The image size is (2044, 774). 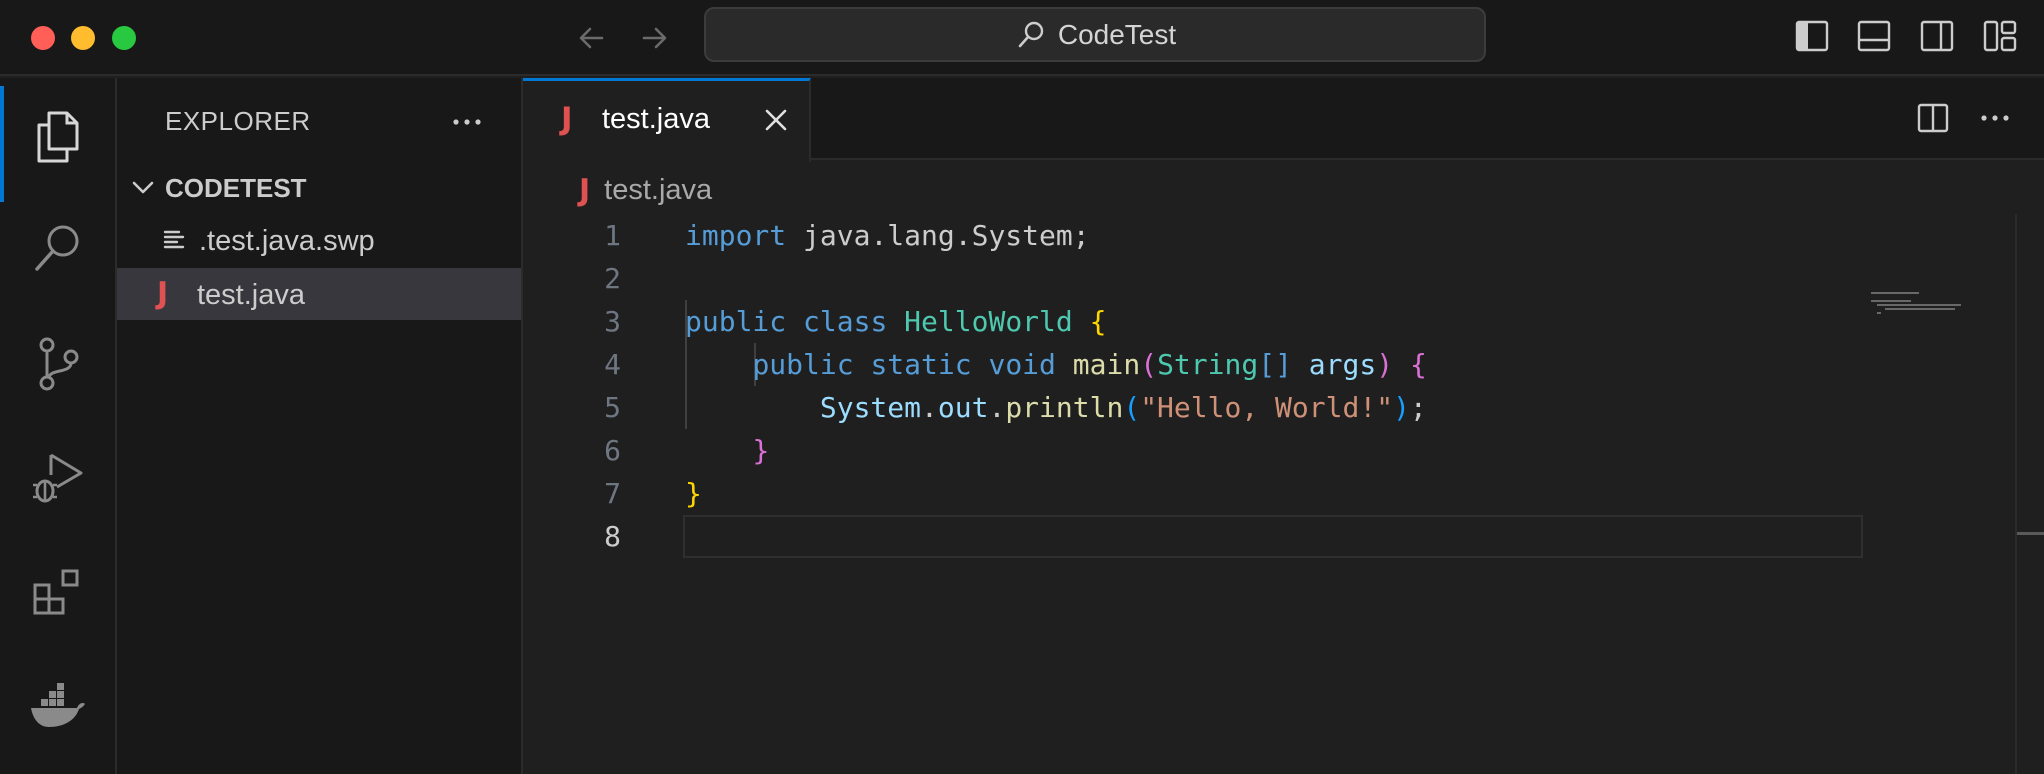 What do you see at coordinates (319, 188) in the screenshot?
I see `folder-codetest: CODETEST` at bounding box center [319, 188].